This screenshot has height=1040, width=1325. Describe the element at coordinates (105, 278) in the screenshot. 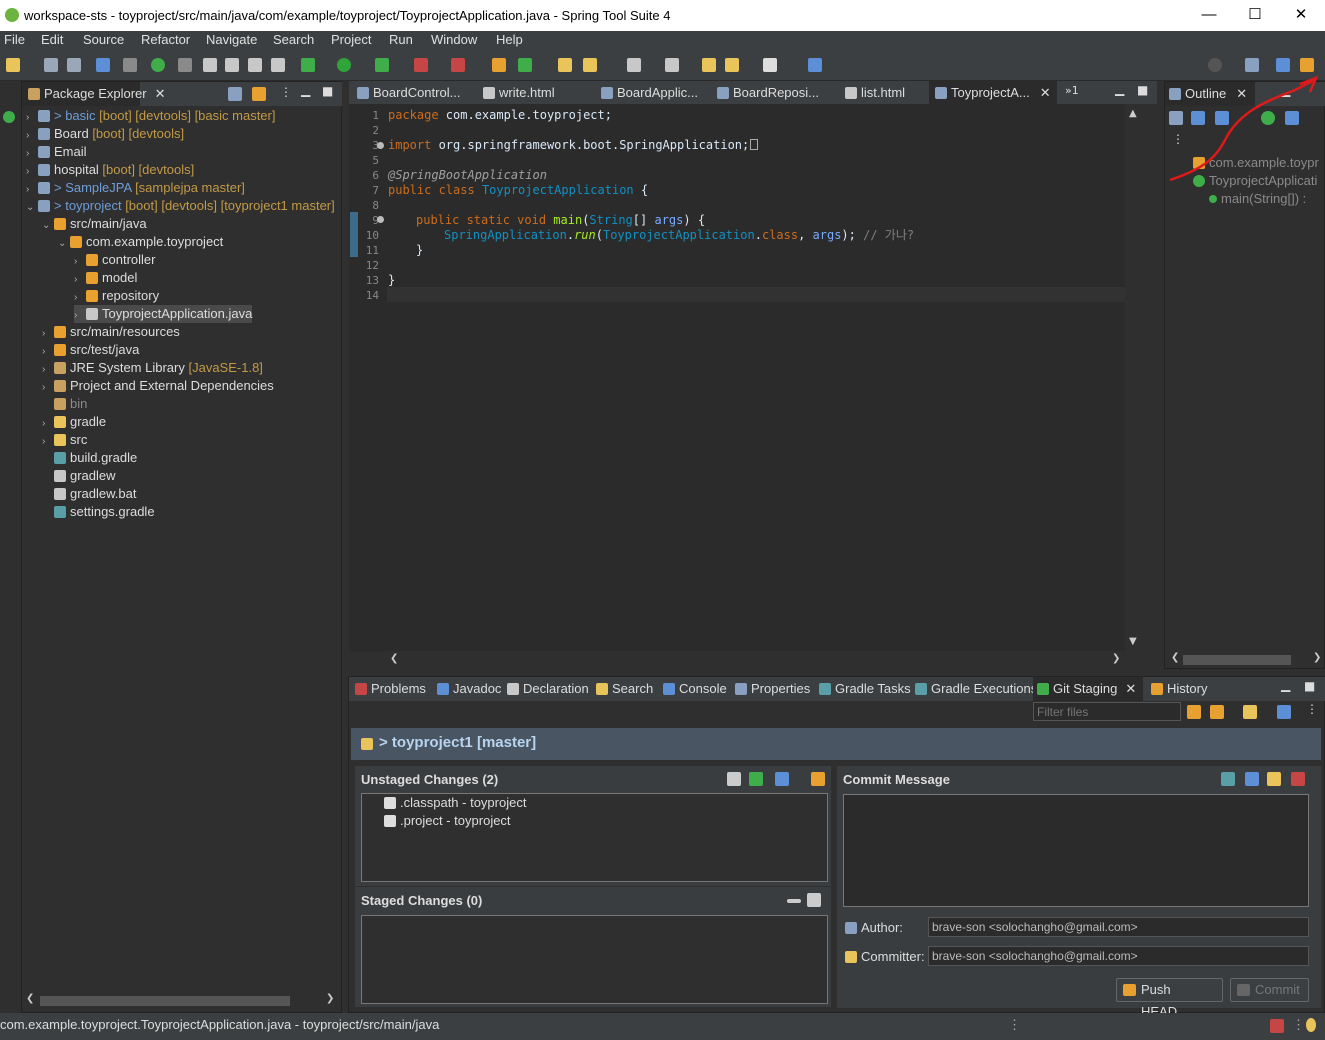

I see `tree-item: › model` at that location.